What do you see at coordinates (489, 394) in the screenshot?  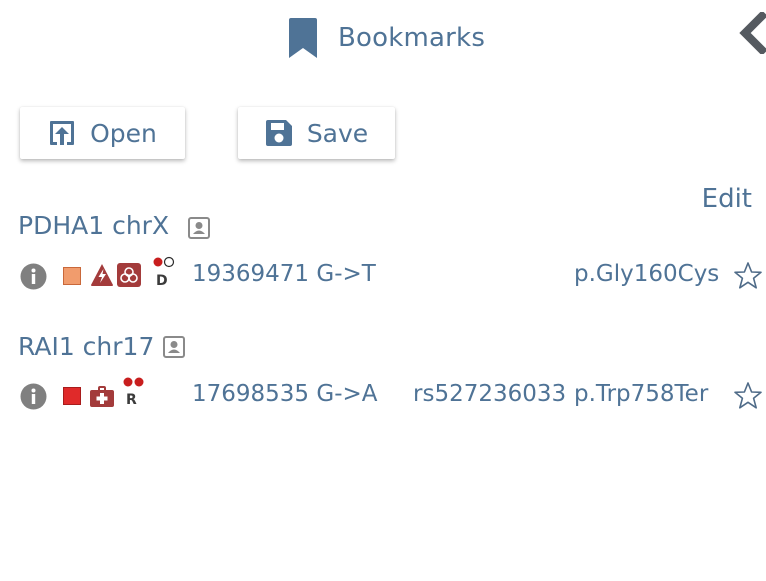 I see `variant-rsid: rs527236033` at bounding box center [489, 394].